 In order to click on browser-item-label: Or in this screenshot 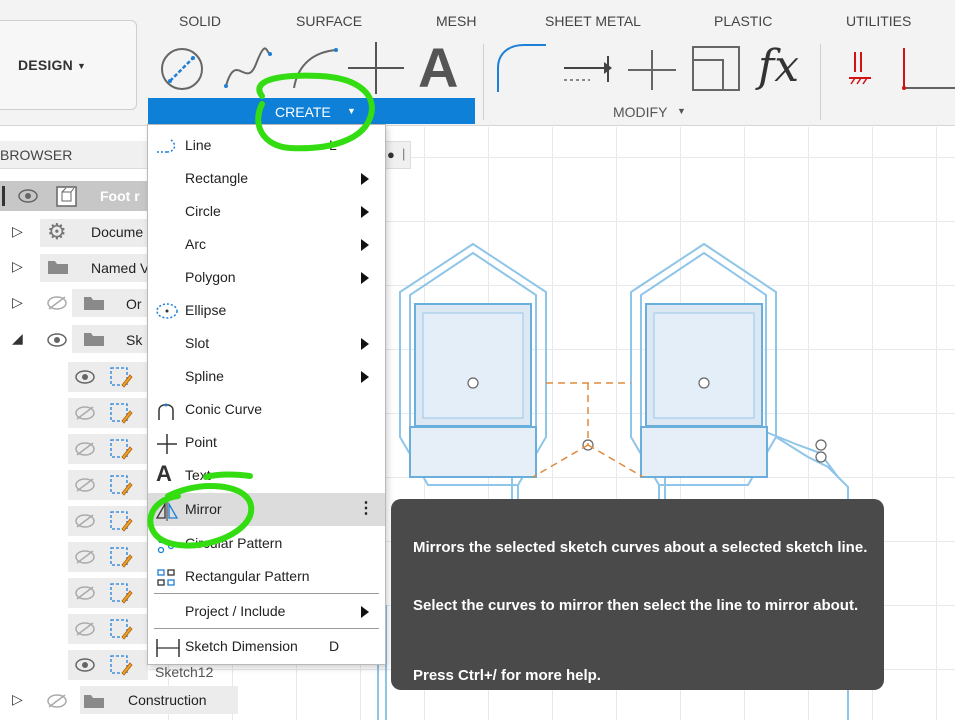, I will do `click(134, 304)`.